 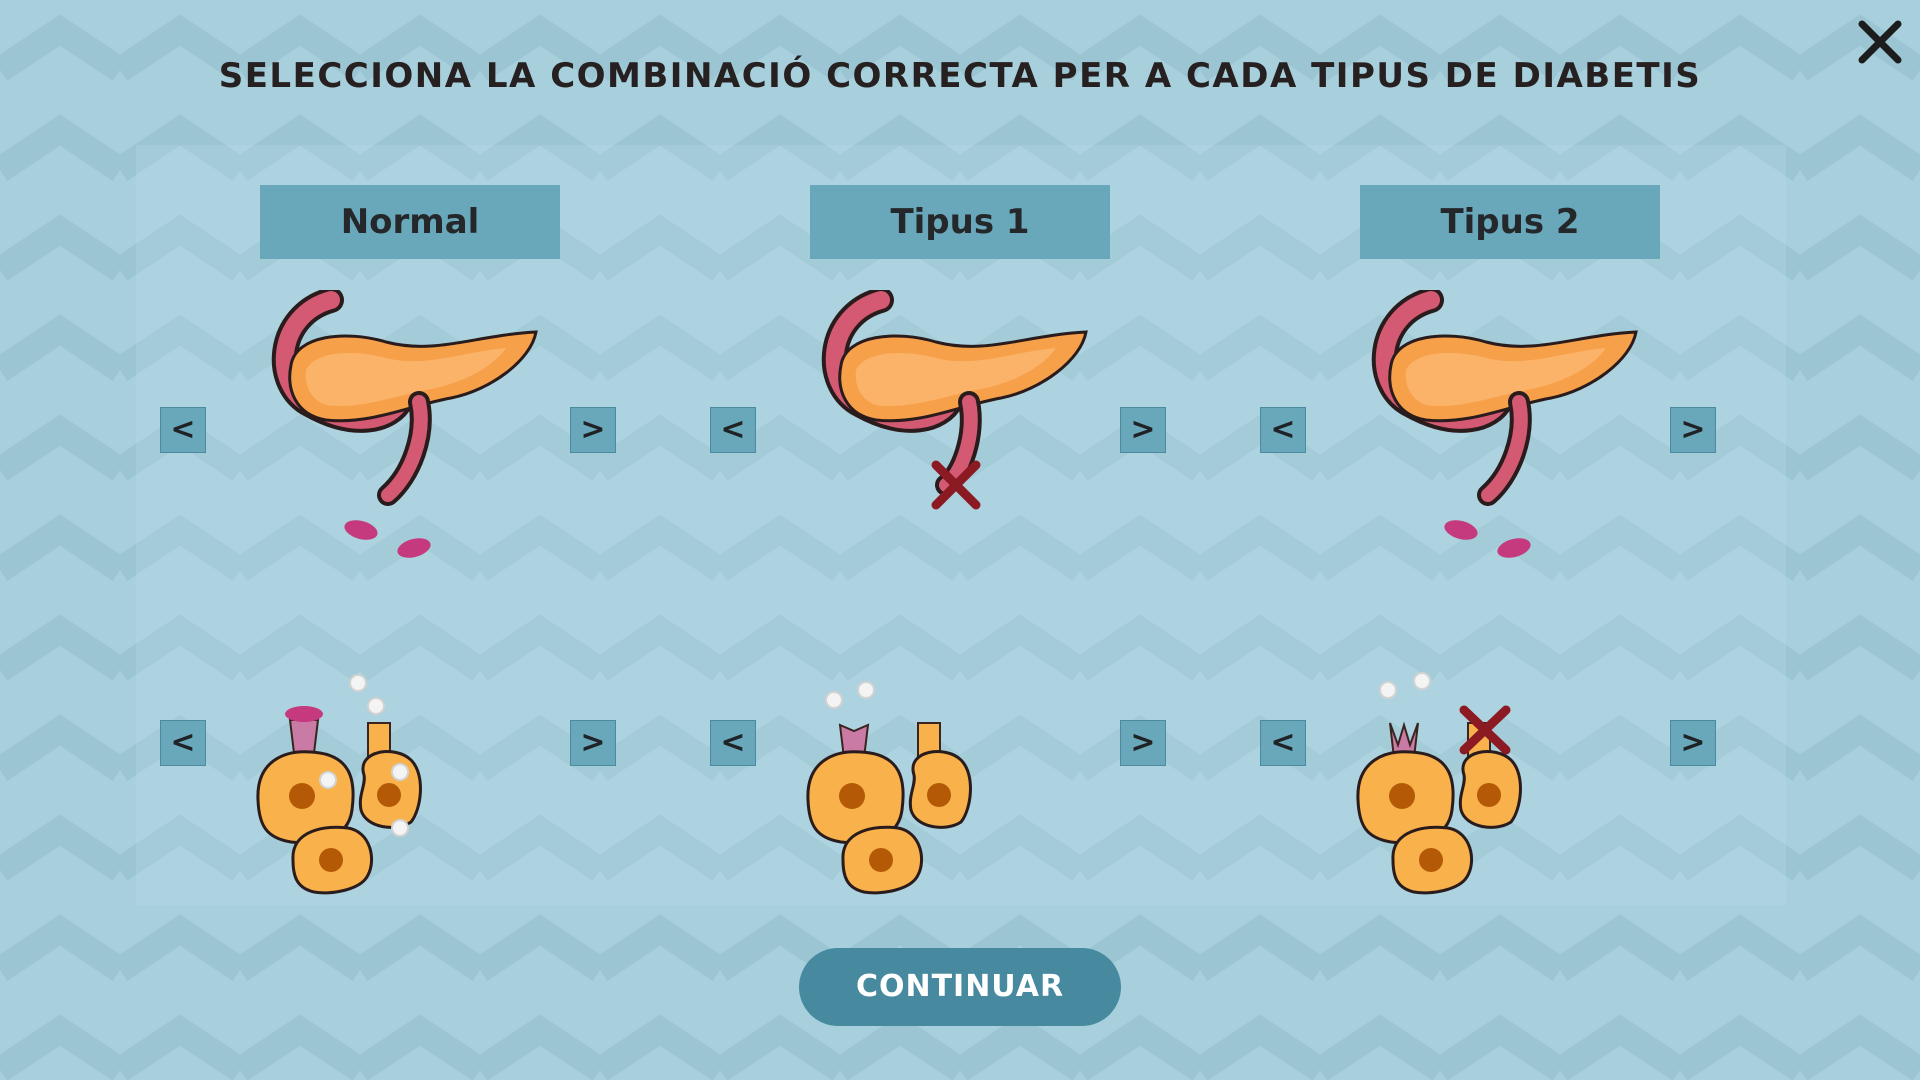 I want to click on column-header: Tipus 1, so click(x=960, y=222).